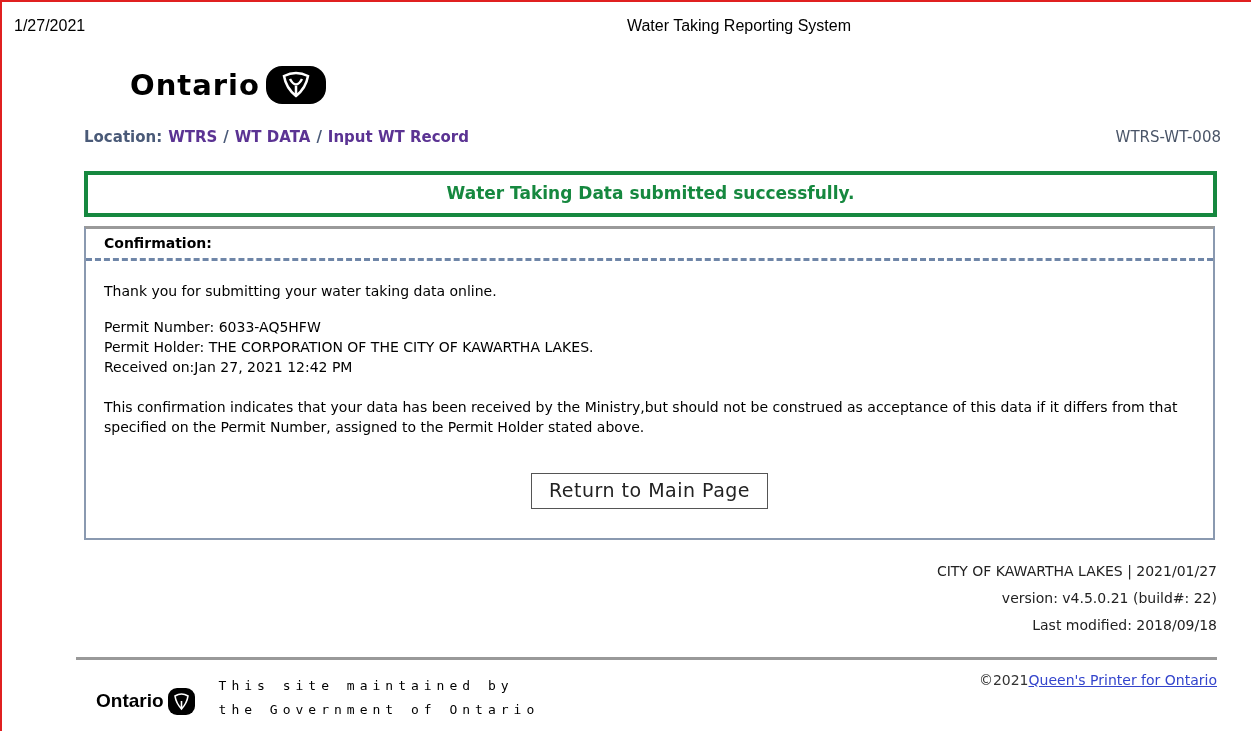 The width and height of the screenshot is (1251, 731). What do you see at coordinates (50, 26) in the screenshot?
I see `print-date: 1/27/2021` at bounding box center [50, 26].